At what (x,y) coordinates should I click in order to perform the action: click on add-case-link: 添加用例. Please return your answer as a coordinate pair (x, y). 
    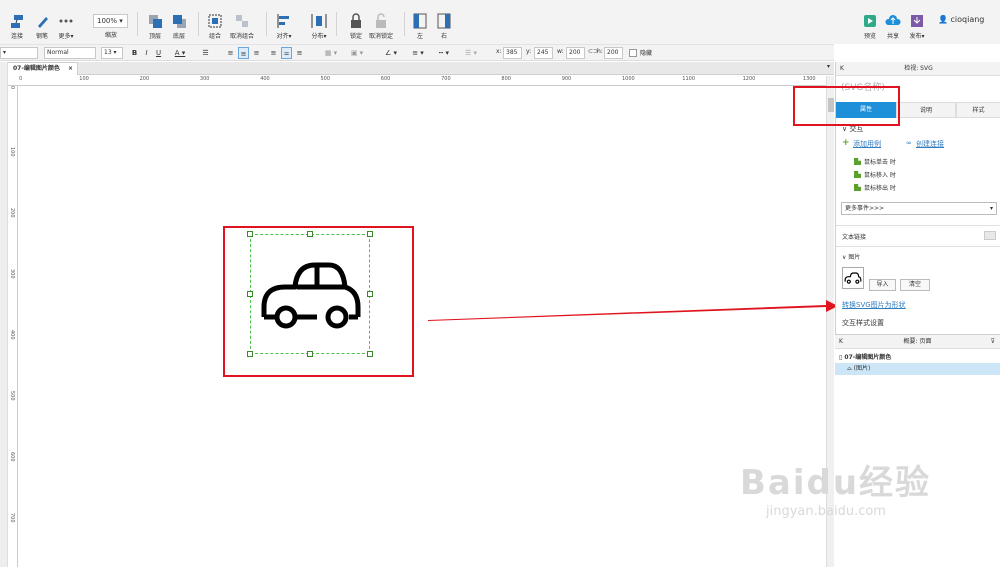
    Looking at the image, I should click on (867, 144).